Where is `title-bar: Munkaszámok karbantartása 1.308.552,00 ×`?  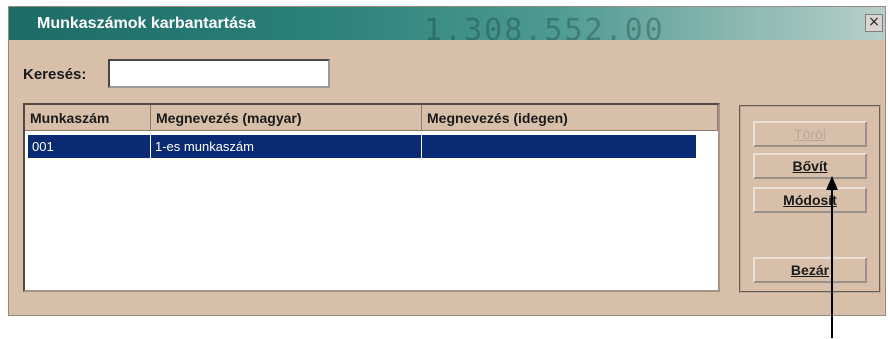
title-bar: Munkaszámok karbantartása 1.308.552,00 × is located at coordinates (447, 23).